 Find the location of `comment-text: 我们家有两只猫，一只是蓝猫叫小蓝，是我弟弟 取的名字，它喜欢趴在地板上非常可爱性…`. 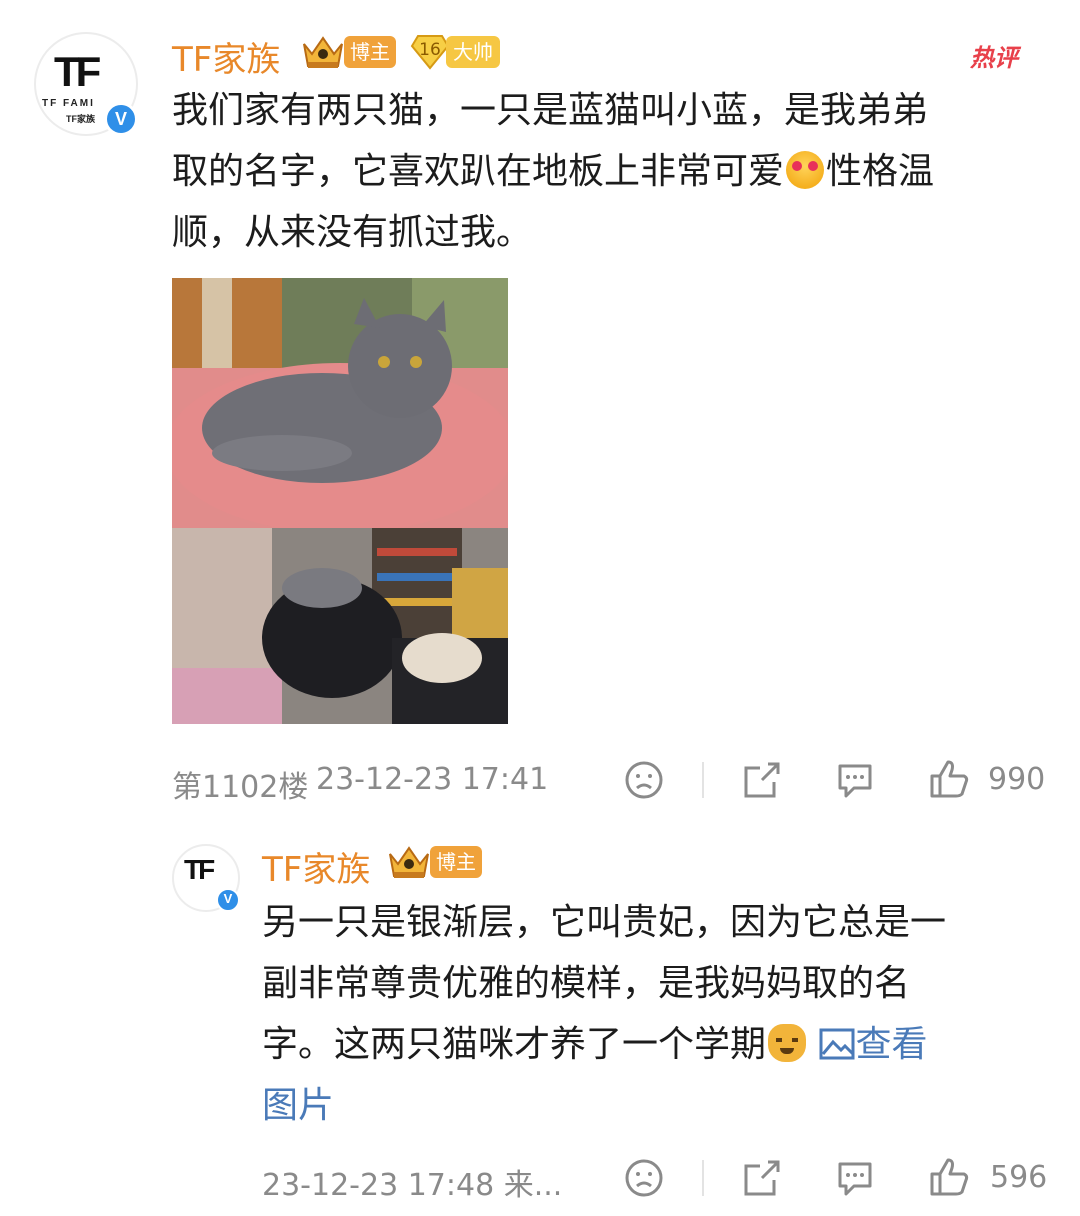

comment-text: 我们家有两只猫，一只是蓝猫叫小蓝，是我弟弟 取的名字，它喜欢趴在地板上非常可爱性… is located at coordinates (612, 171).